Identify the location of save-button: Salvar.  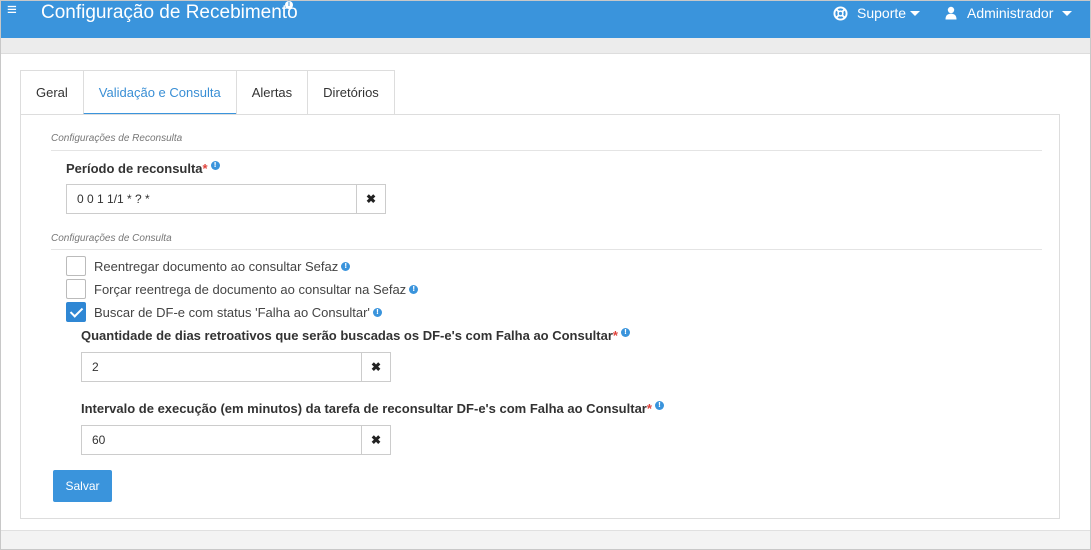
(82, 486).